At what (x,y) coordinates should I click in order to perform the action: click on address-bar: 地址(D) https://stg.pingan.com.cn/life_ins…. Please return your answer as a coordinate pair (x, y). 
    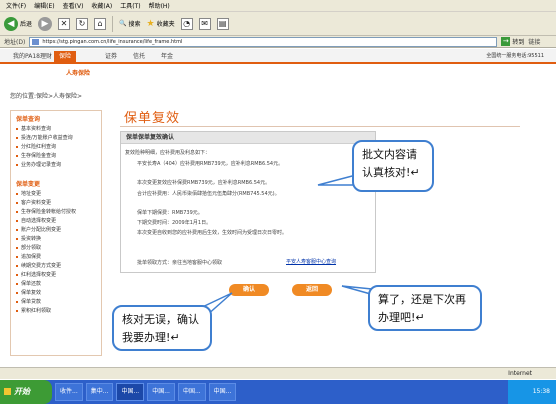
    Looking at the image, I should click on (278, 42).